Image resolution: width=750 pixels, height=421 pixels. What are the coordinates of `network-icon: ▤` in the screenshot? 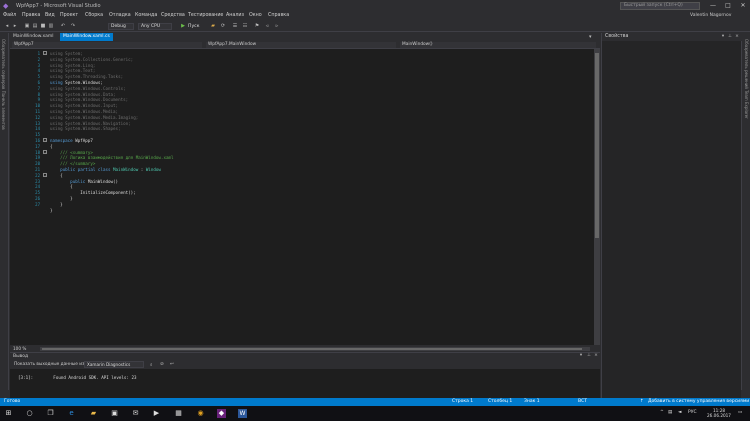 It's located at (670, 412).